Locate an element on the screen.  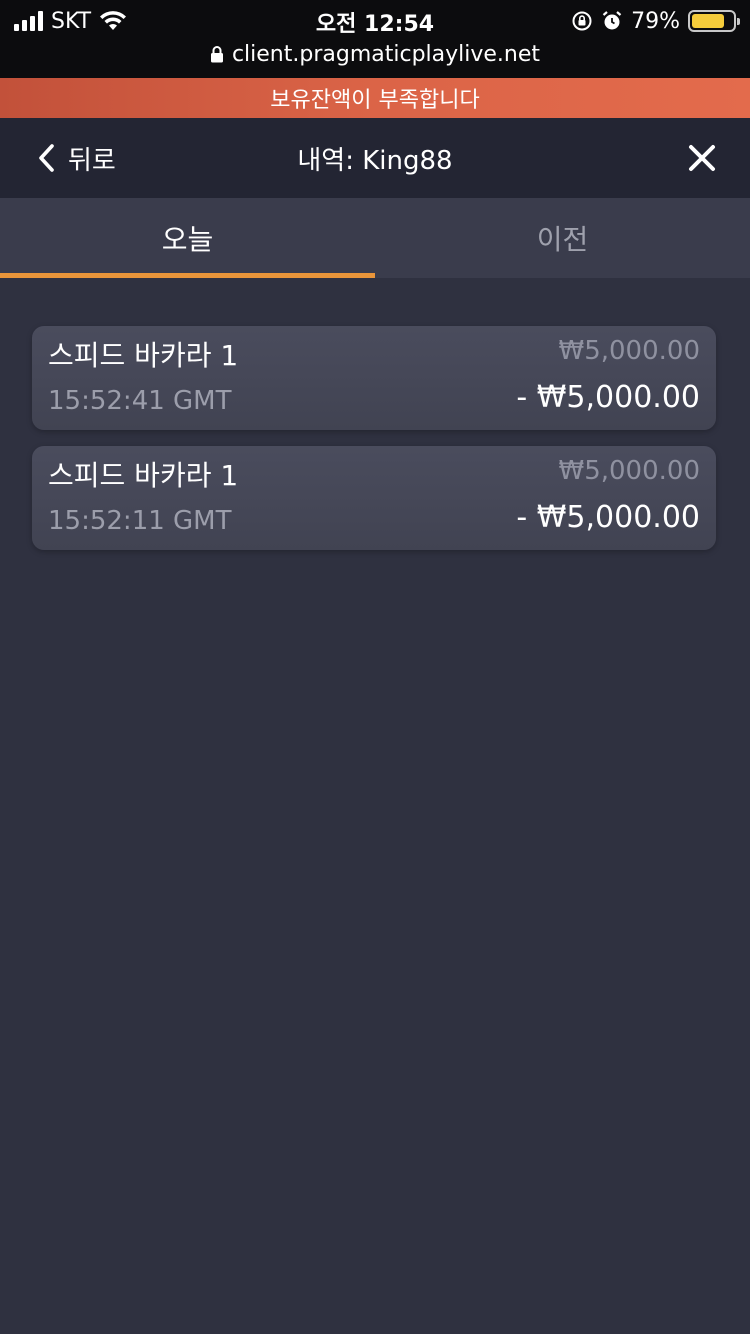
back-button: 뒤로 is located at coordinates (76, 158).